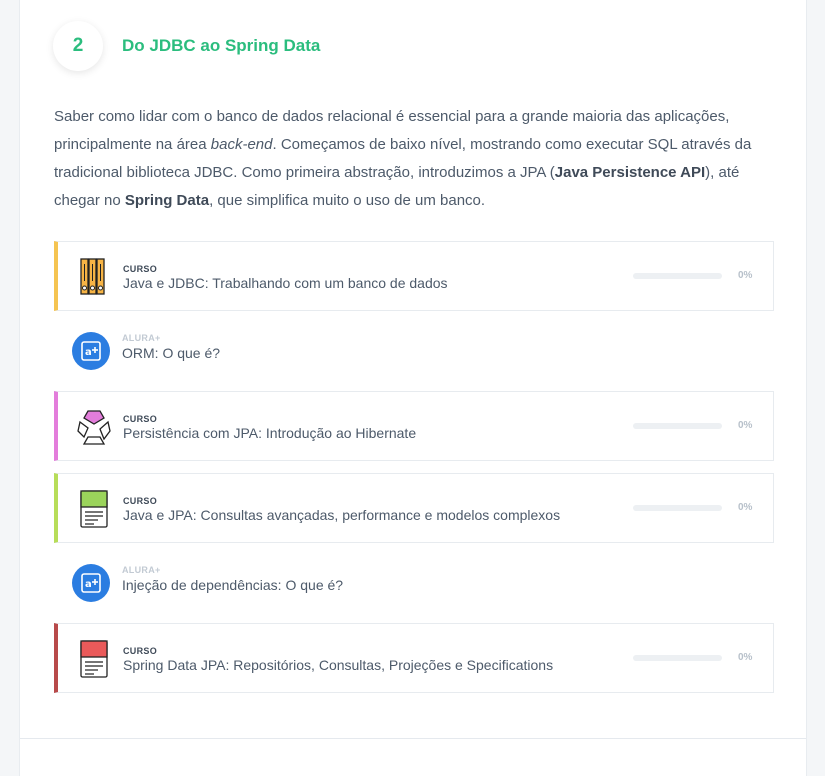 This screenshot has height=776, width=825. I want to click on alura-plus-title: ORM: O que é?, so click(171, 353).